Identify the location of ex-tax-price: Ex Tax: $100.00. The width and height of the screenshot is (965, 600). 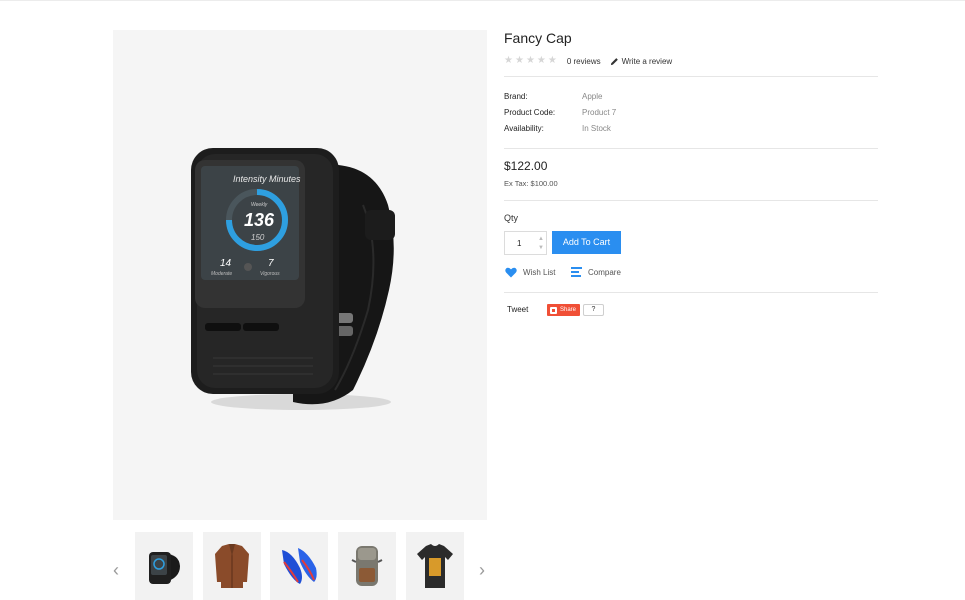
(531, 183).